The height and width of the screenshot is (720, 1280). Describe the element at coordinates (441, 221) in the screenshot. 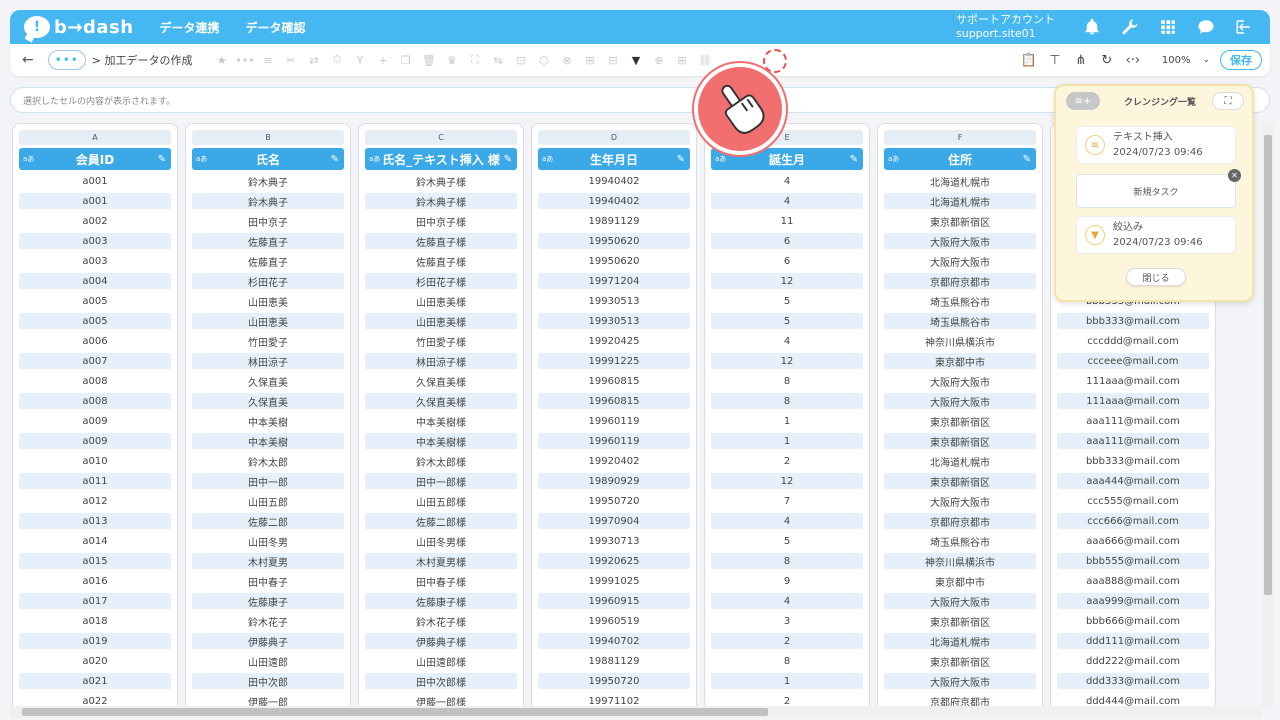

I see `table-cell: 田中京子様` at that location.